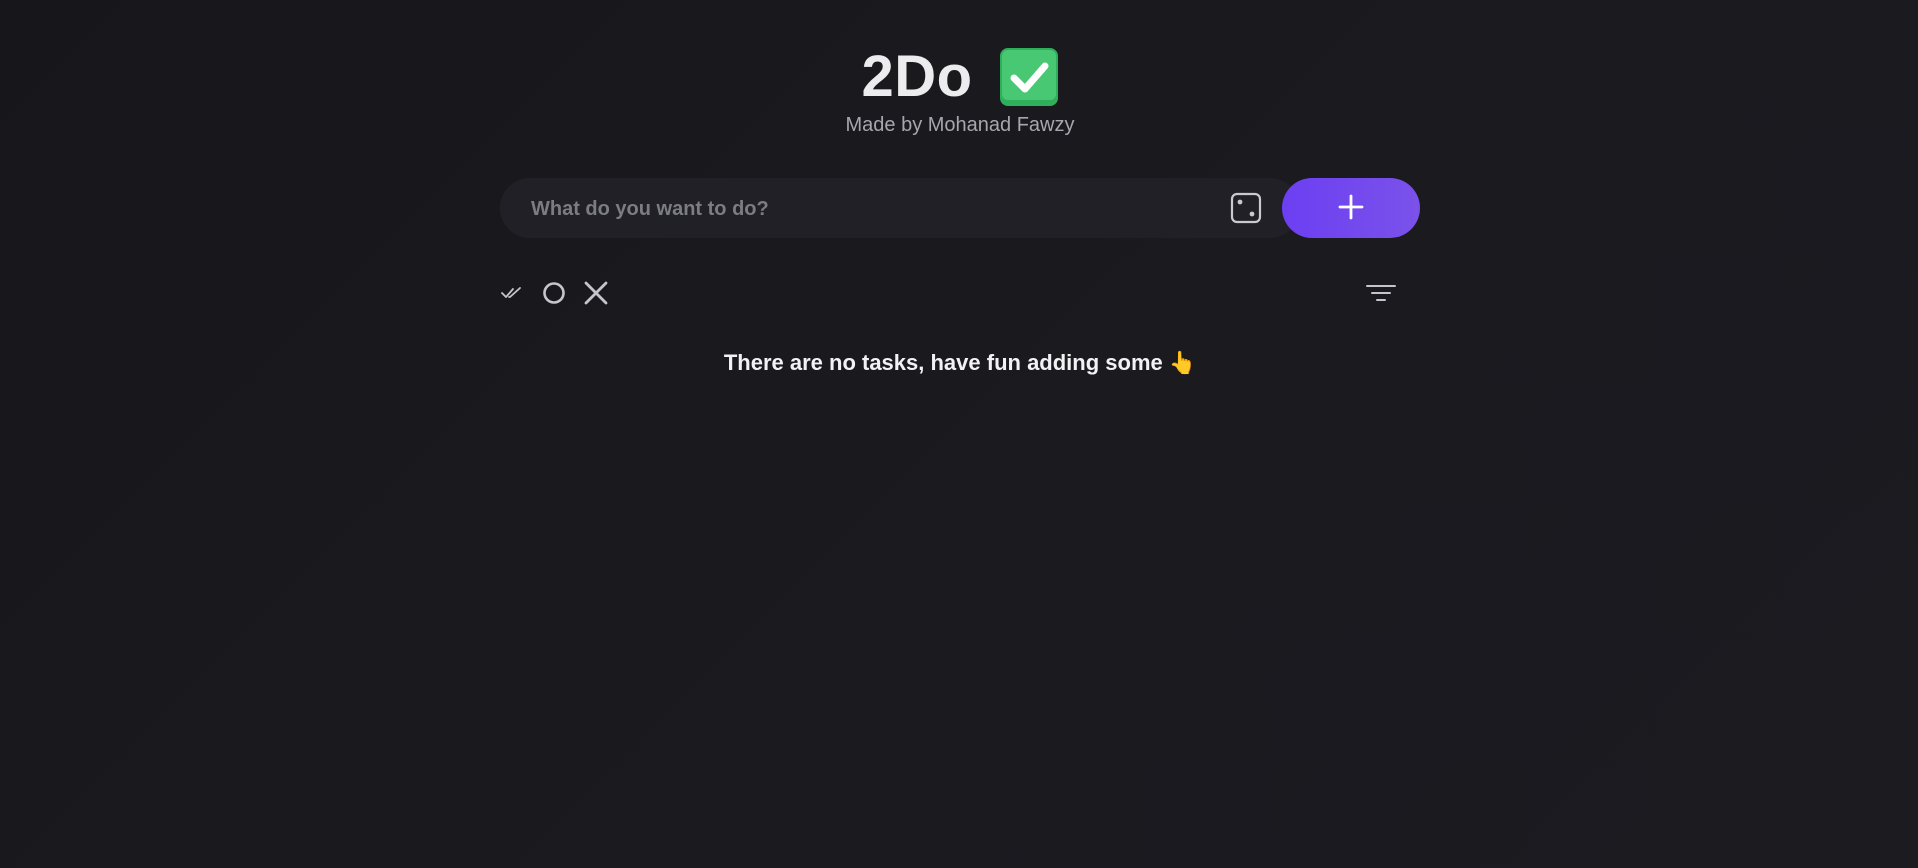  Describe the element at coordinates (960, 293) in the screenshot. I see `task-toolbar` at that location.